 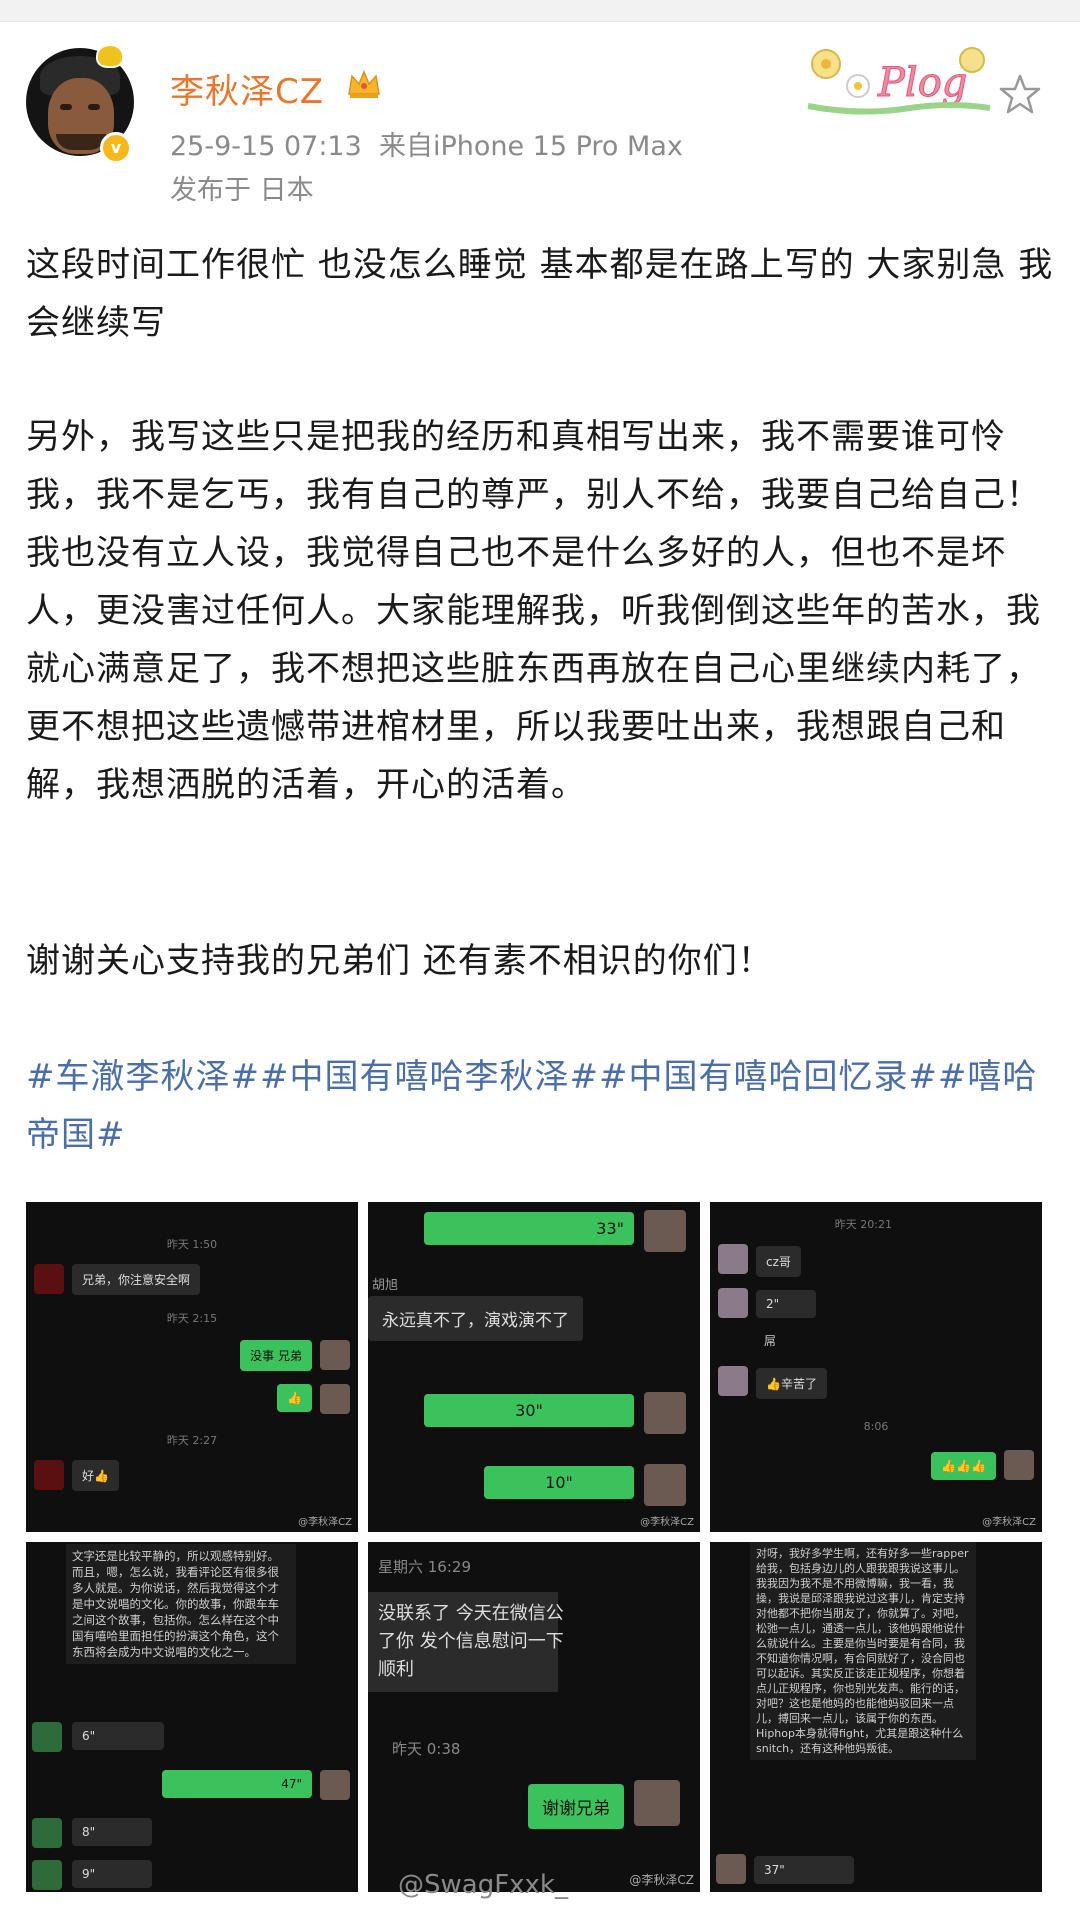 What do you see at coordinates (116, 148) in the screenshot?
I see `verified-badge-icon: v` at bounding box center [116, 148].